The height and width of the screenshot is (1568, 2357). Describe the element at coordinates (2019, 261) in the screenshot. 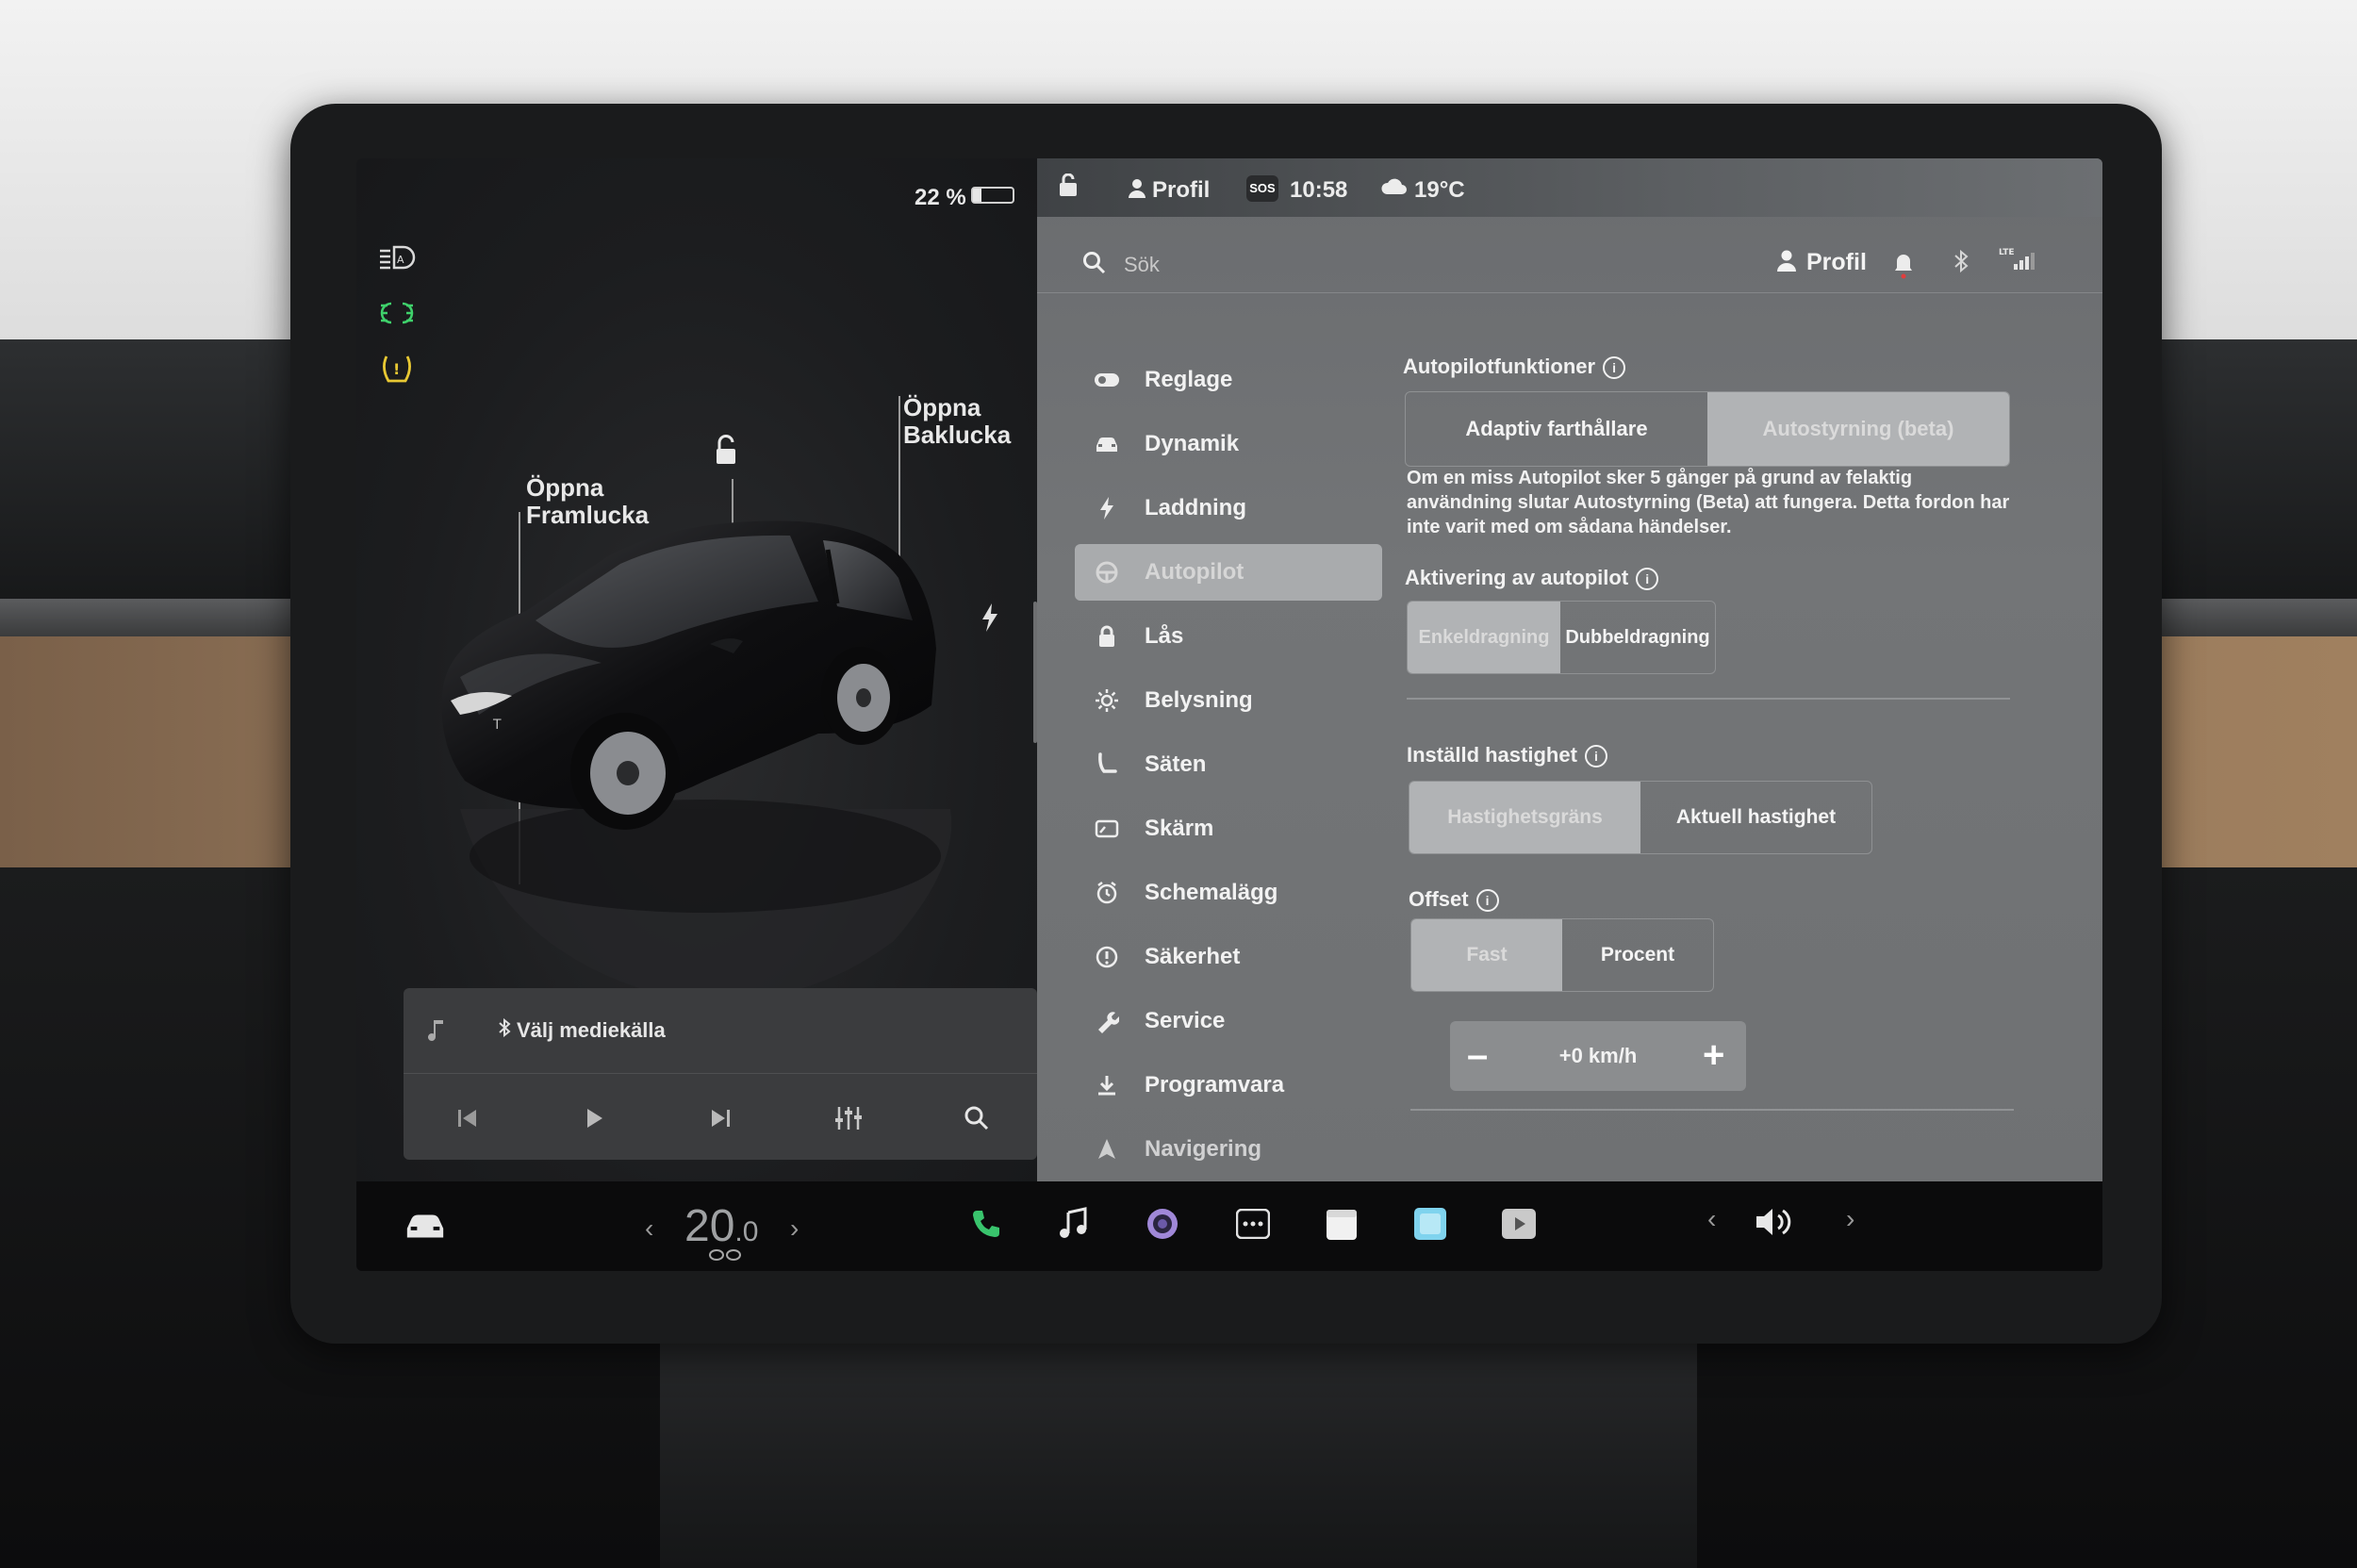

I see `lte-signal-icon: LTE` at that location.